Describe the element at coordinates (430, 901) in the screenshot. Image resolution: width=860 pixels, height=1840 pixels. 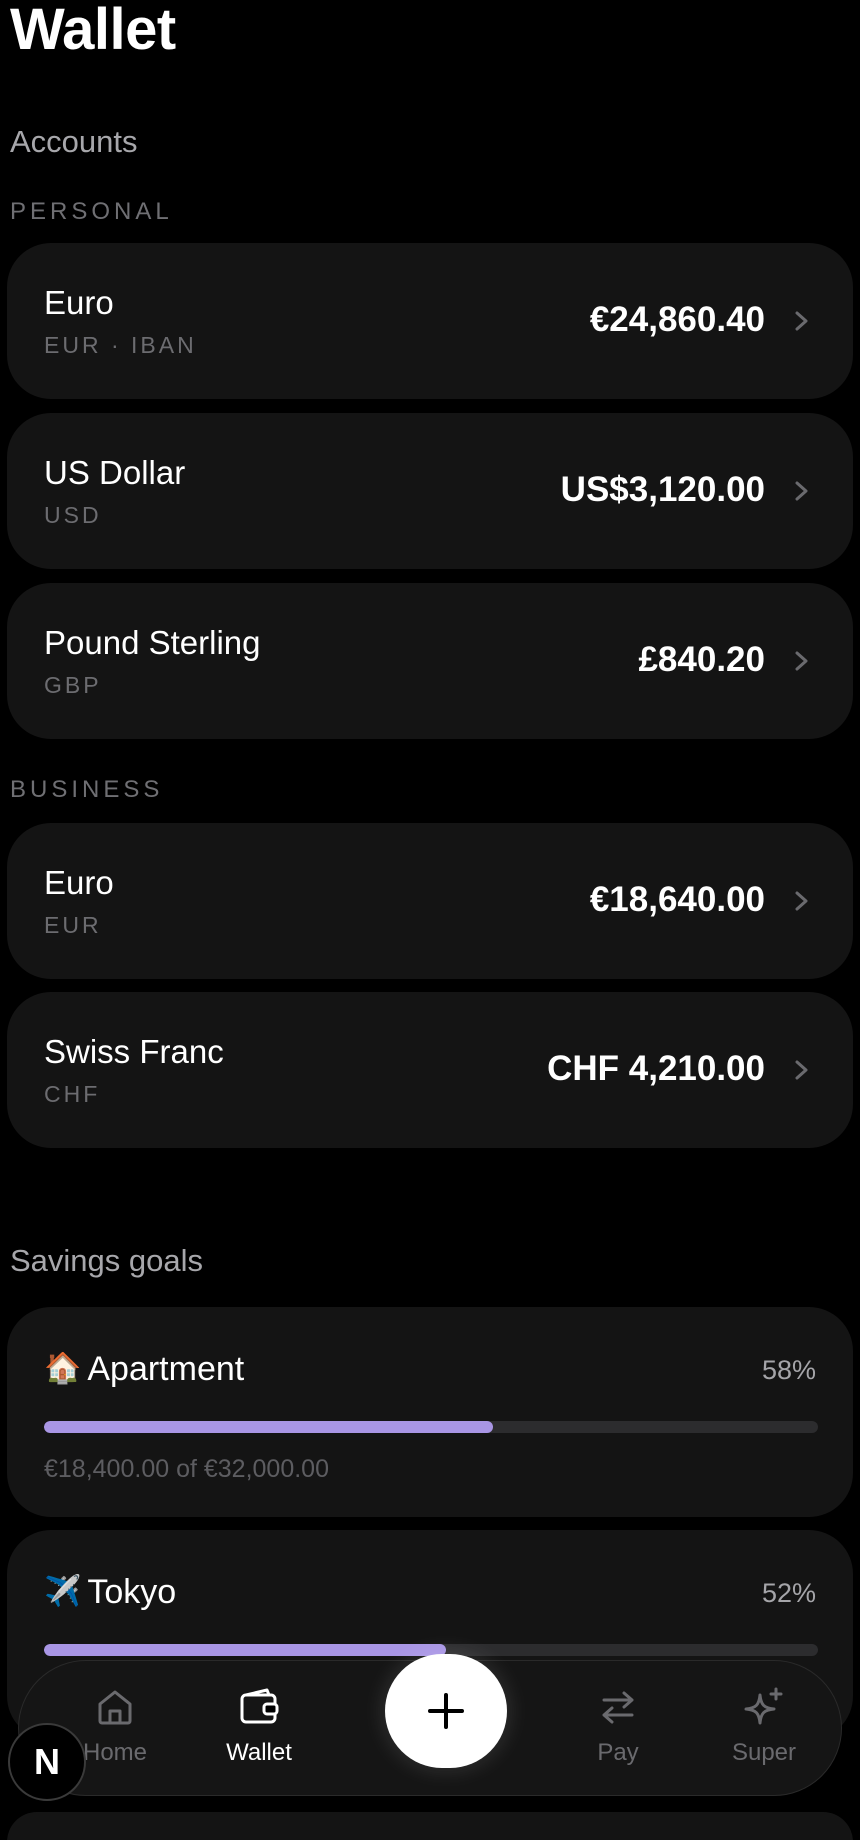
I see `account-card-euro-business: Euro EUR €18,640.00` at that location.